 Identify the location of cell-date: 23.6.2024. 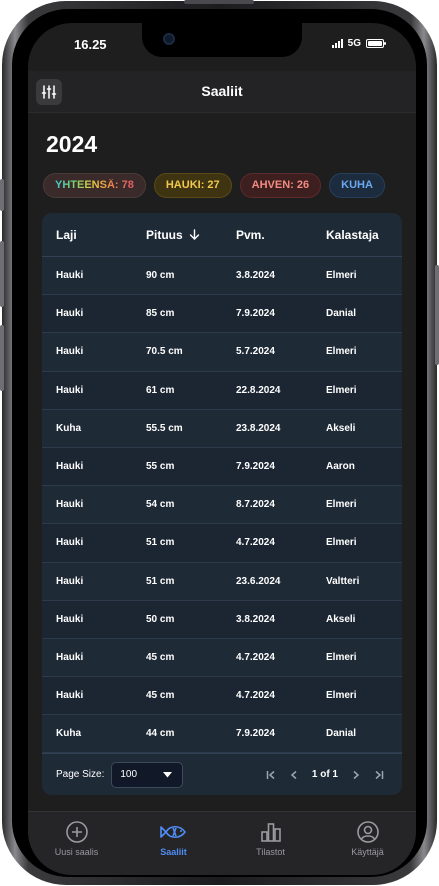
(258, 581).